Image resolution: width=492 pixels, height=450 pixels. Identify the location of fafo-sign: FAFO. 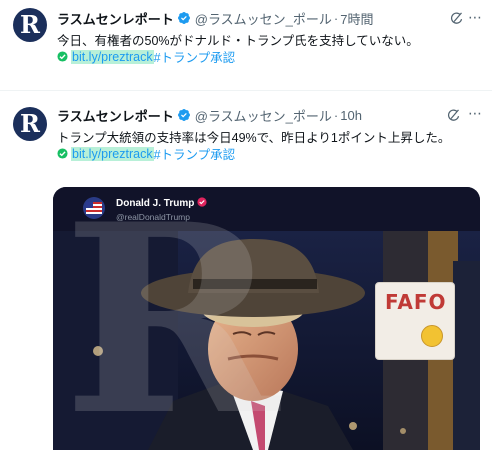
(415, 321).